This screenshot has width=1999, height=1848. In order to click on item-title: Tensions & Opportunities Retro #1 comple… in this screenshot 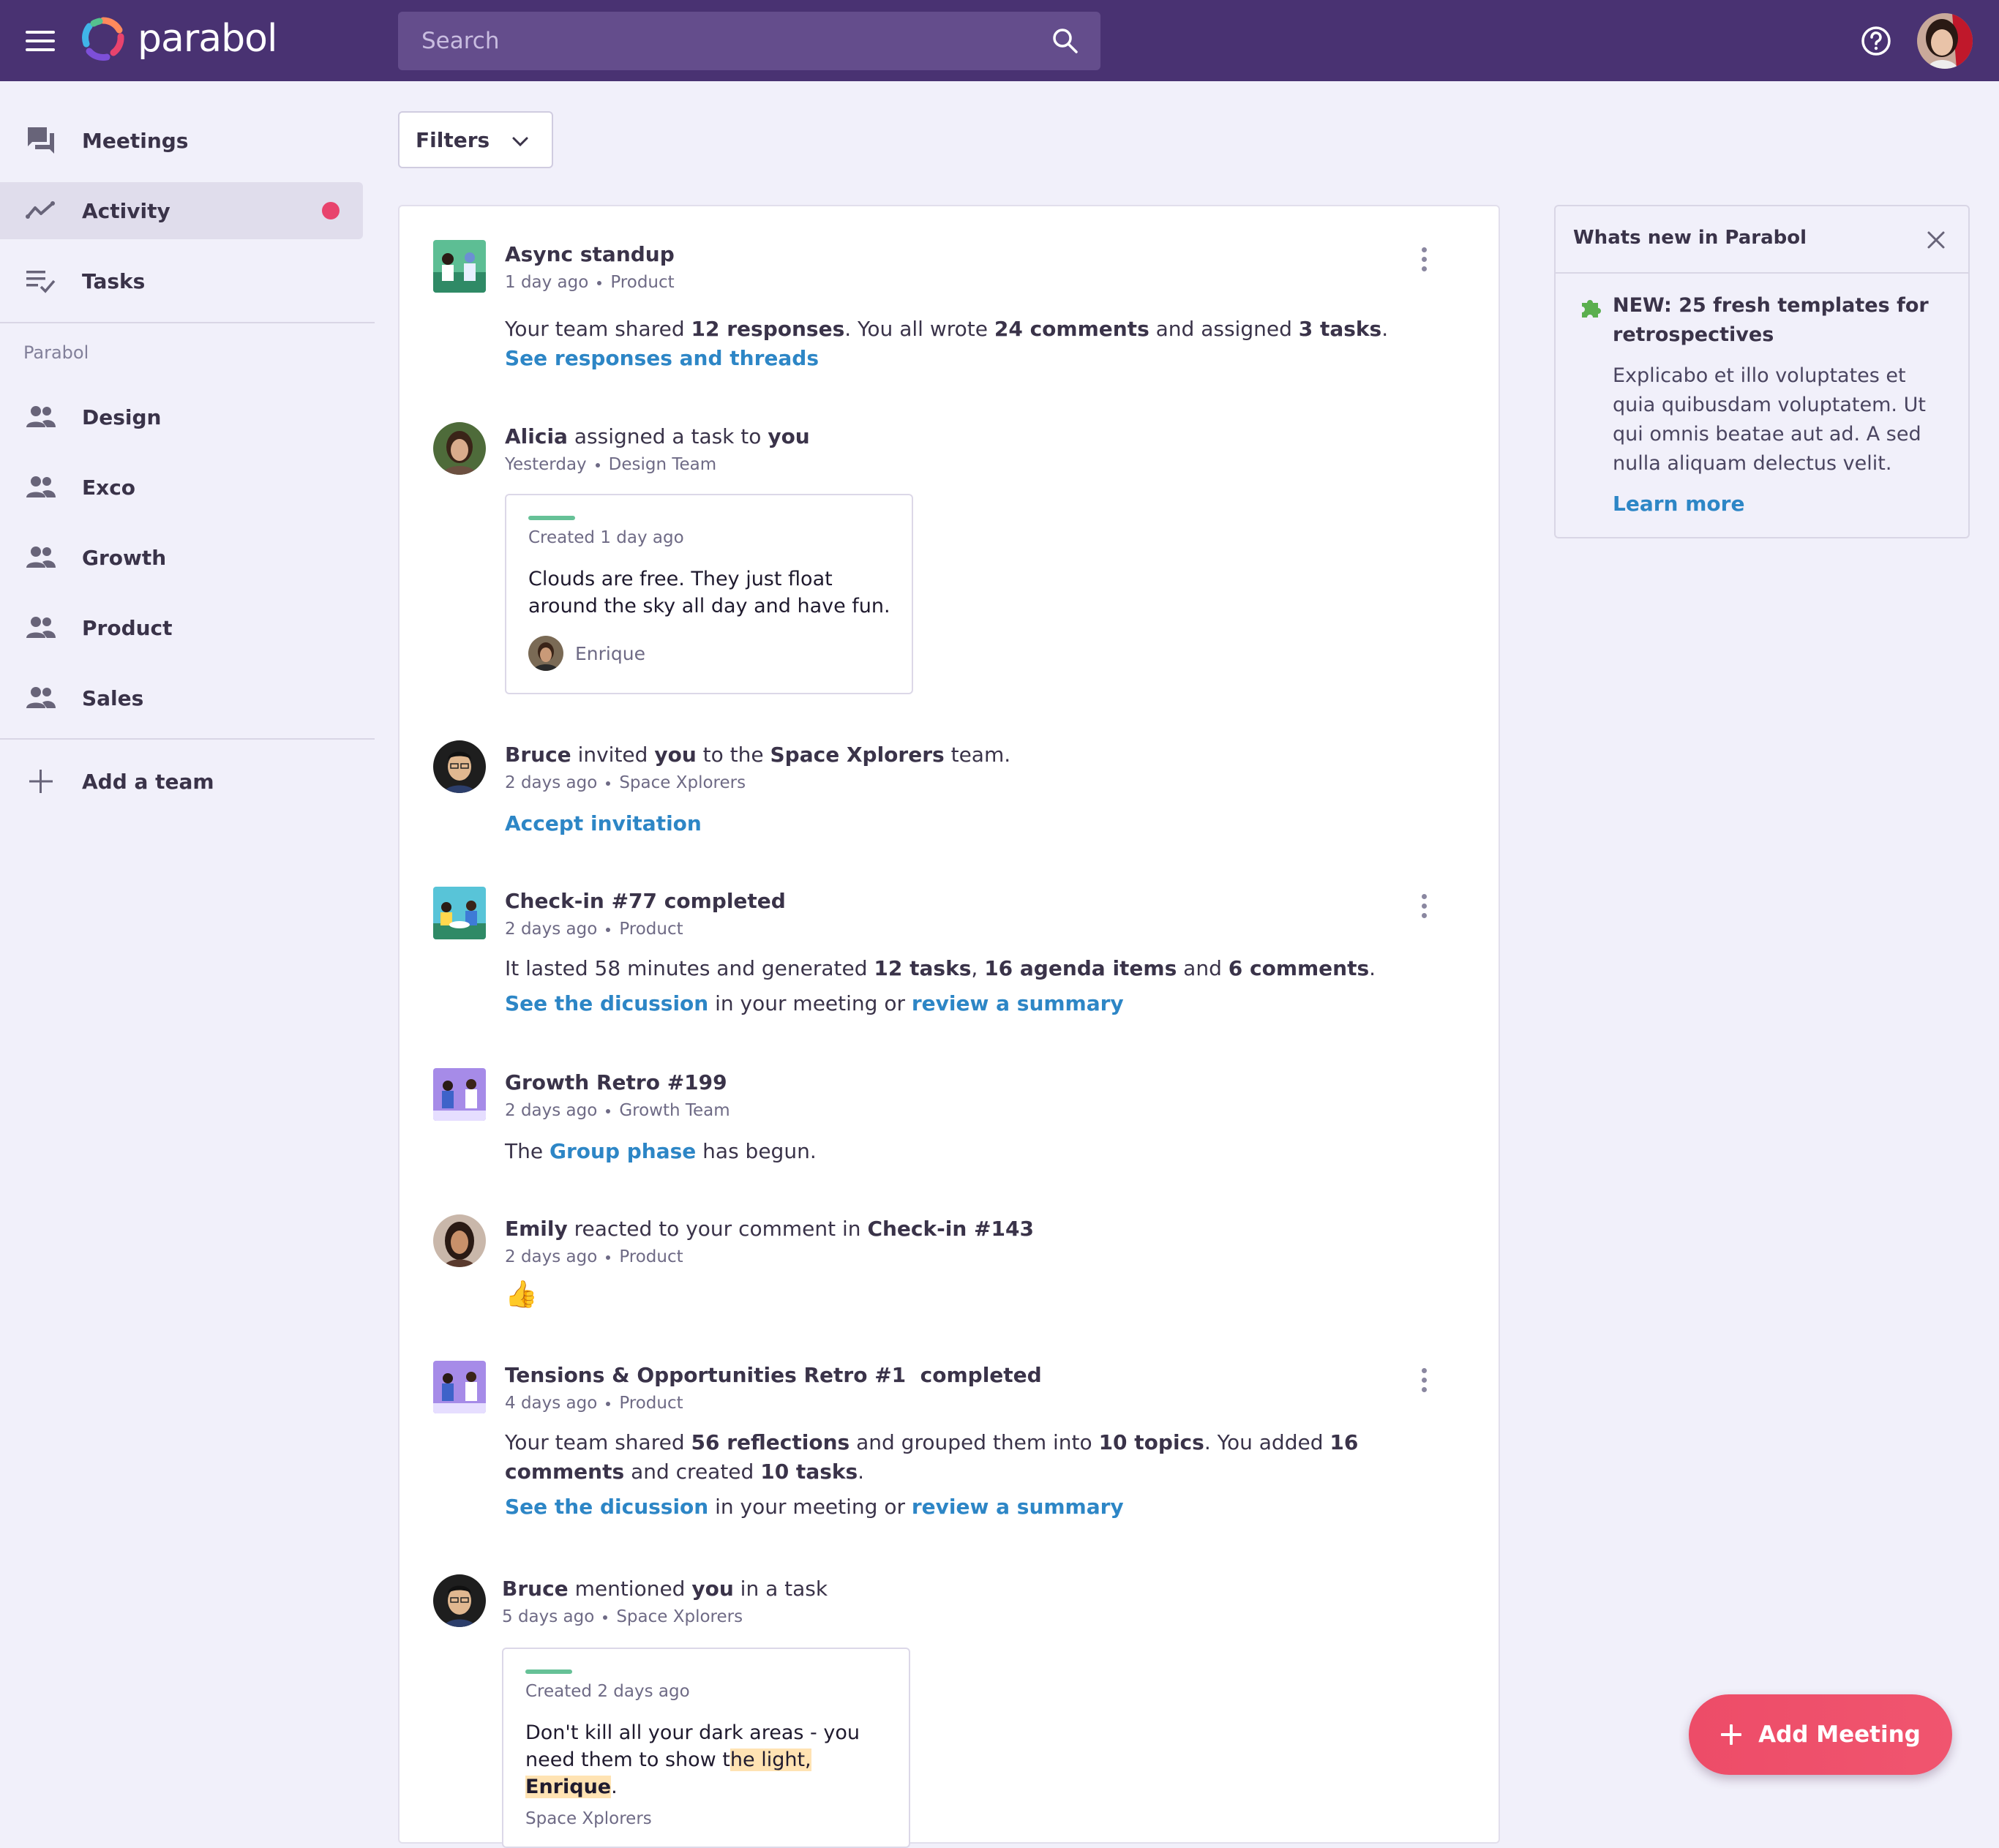, I will do `click(774, 1375)`.